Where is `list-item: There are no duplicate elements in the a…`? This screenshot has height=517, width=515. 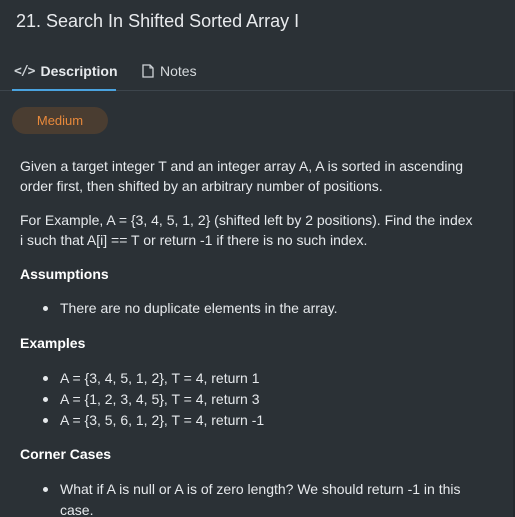 list-item: There are no duplicate elements in the a… is located at coordinates (235, 308).